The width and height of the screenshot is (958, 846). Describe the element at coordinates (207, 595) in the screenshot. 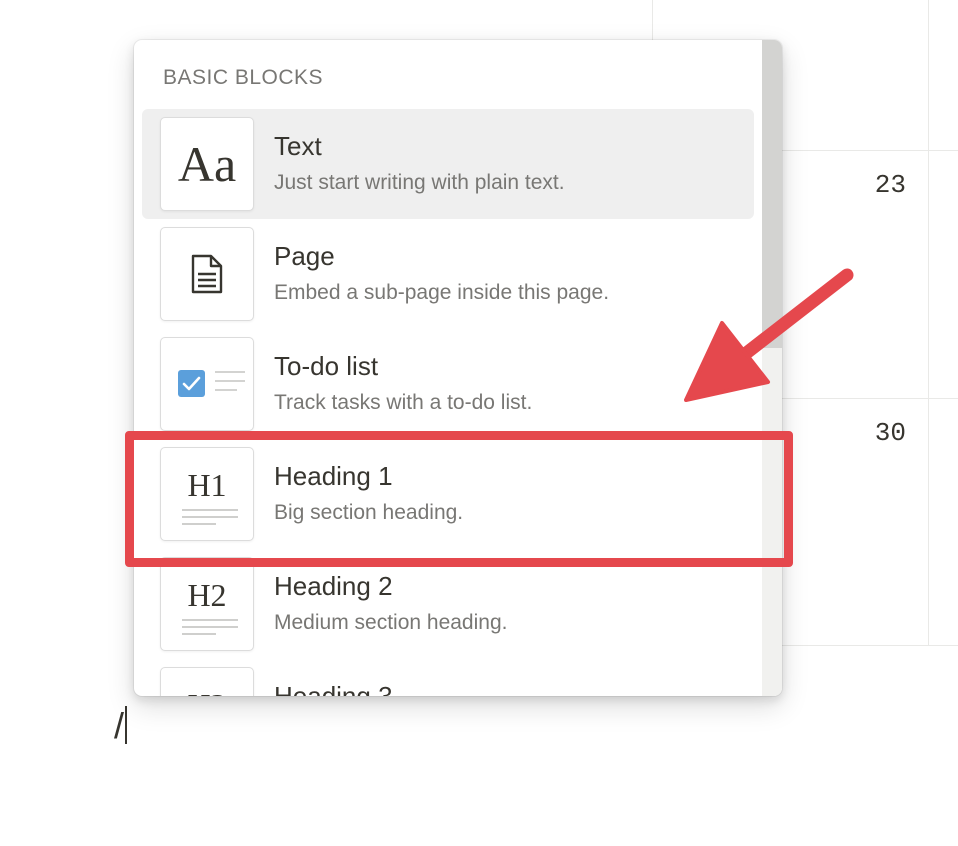

I see `thumb-label: H2` at that location.